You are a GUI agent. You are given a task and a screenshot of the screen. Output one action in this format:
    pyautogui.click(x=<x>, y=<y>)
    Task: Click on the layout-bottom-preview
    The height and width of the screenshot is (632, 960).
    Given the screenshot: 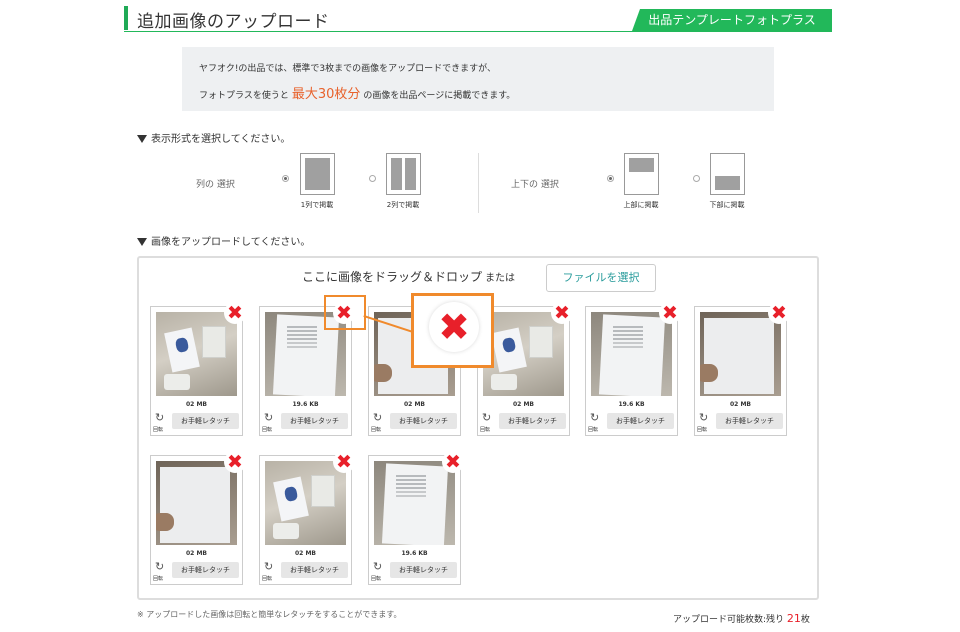 What is the action you would take?
    pyautogui.click(x=727, y=183)
    